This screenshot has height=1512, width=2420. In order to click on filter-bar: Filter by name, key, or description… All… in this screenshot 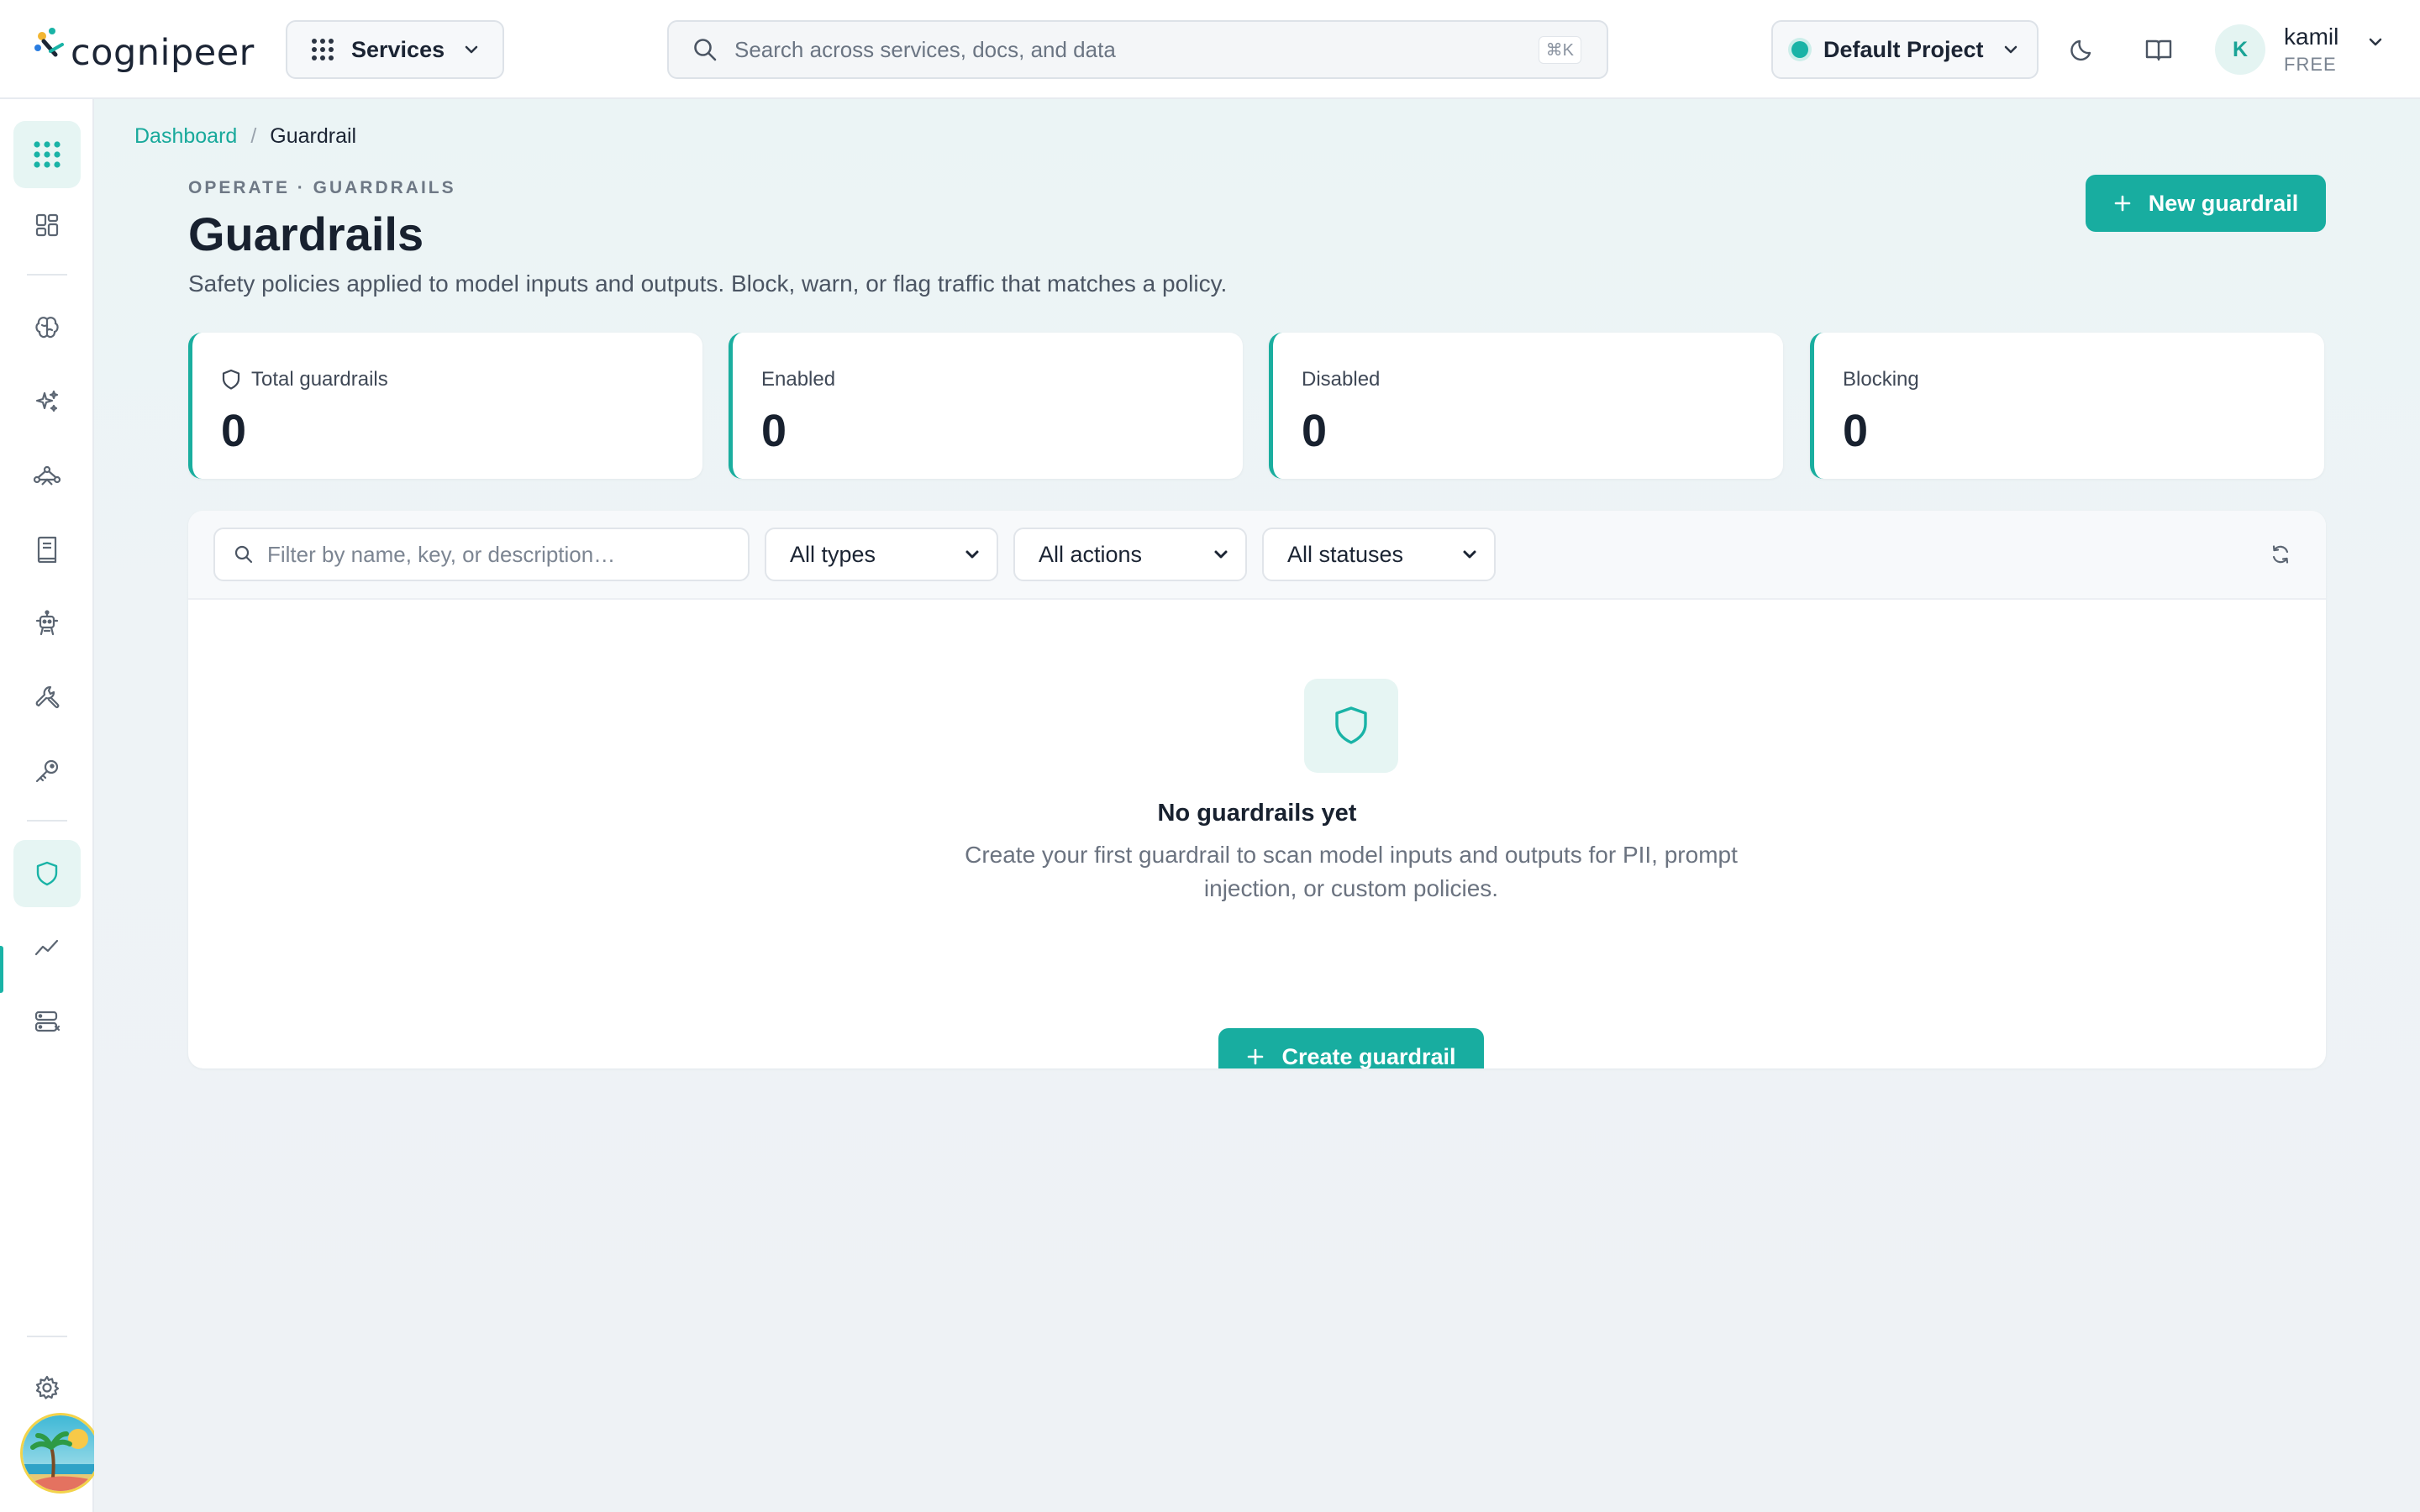, I will do `click(1257, 555)`.